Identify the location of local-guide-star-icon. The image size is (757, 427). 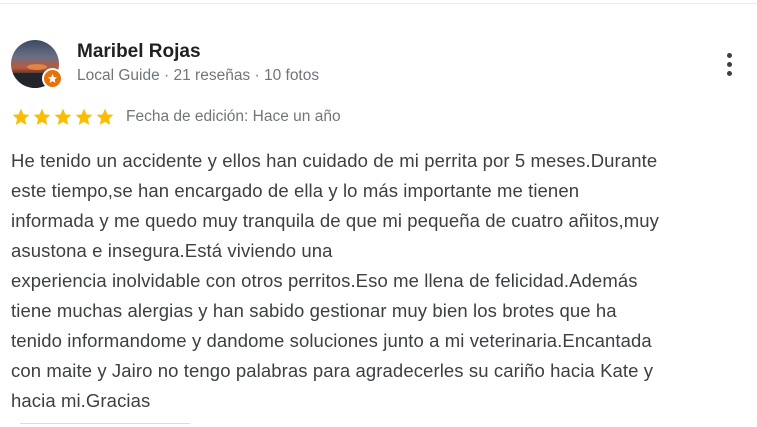
(52, 78).